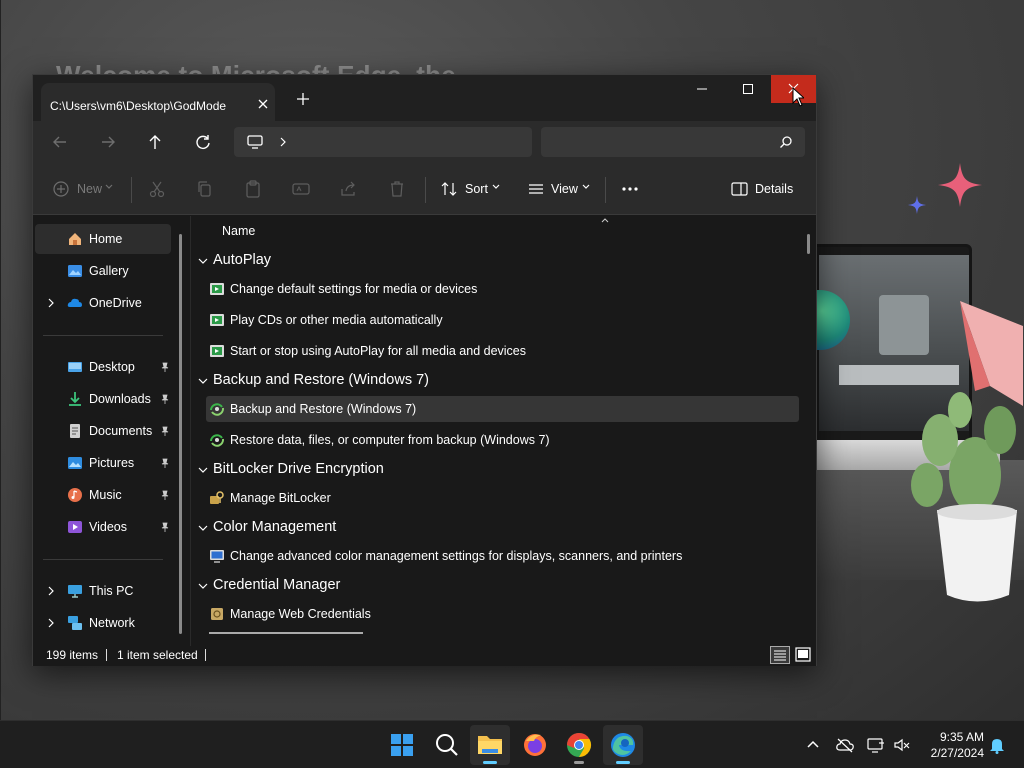  I want to click on cloud-offline-icon, so click(845, 745).